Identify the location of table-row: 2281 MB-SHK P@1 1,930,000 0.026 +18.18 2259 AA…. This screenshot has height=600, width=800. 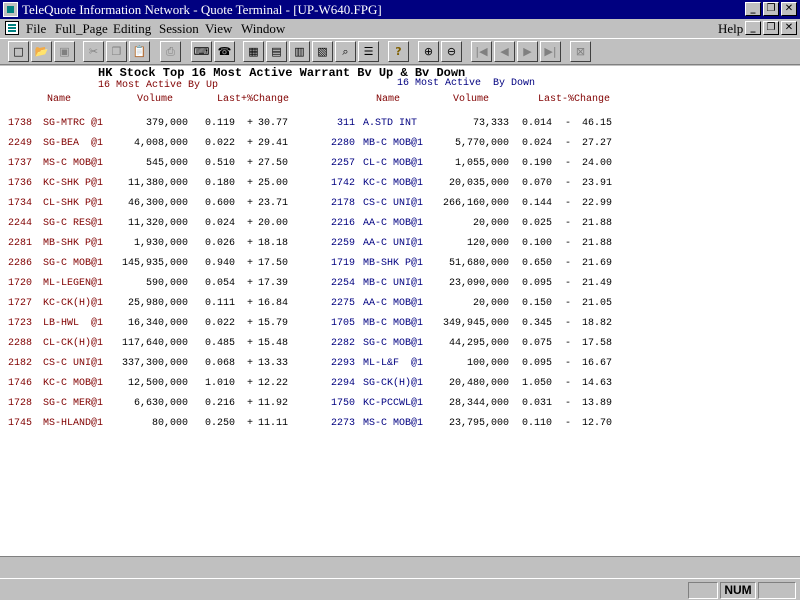
(400, 248).